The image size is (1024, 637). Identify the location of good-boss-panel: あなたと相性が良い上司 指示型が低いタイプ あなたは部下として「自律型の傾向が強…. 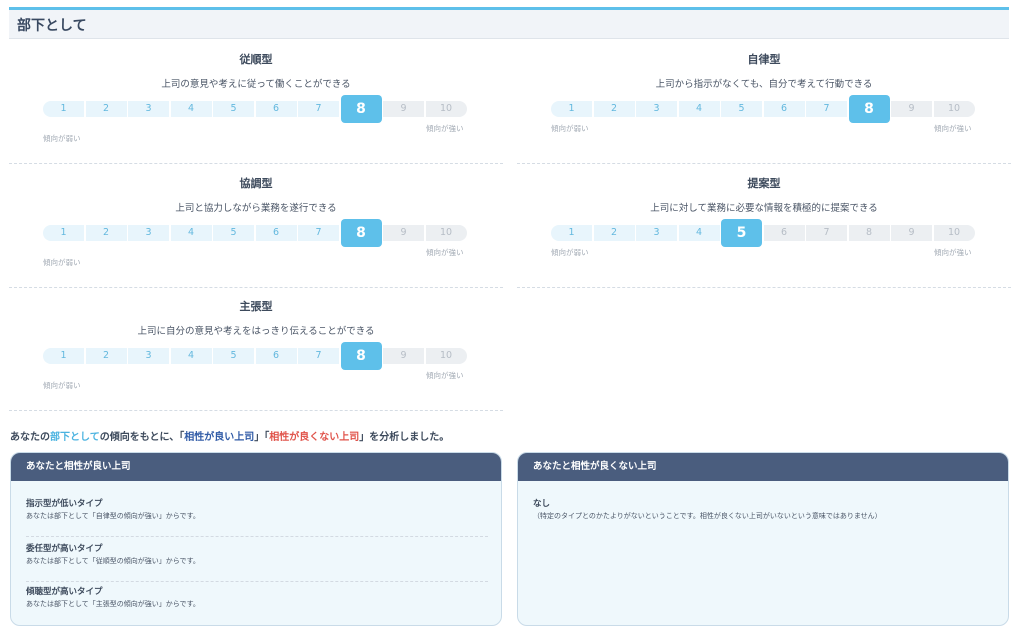
(256, 539).